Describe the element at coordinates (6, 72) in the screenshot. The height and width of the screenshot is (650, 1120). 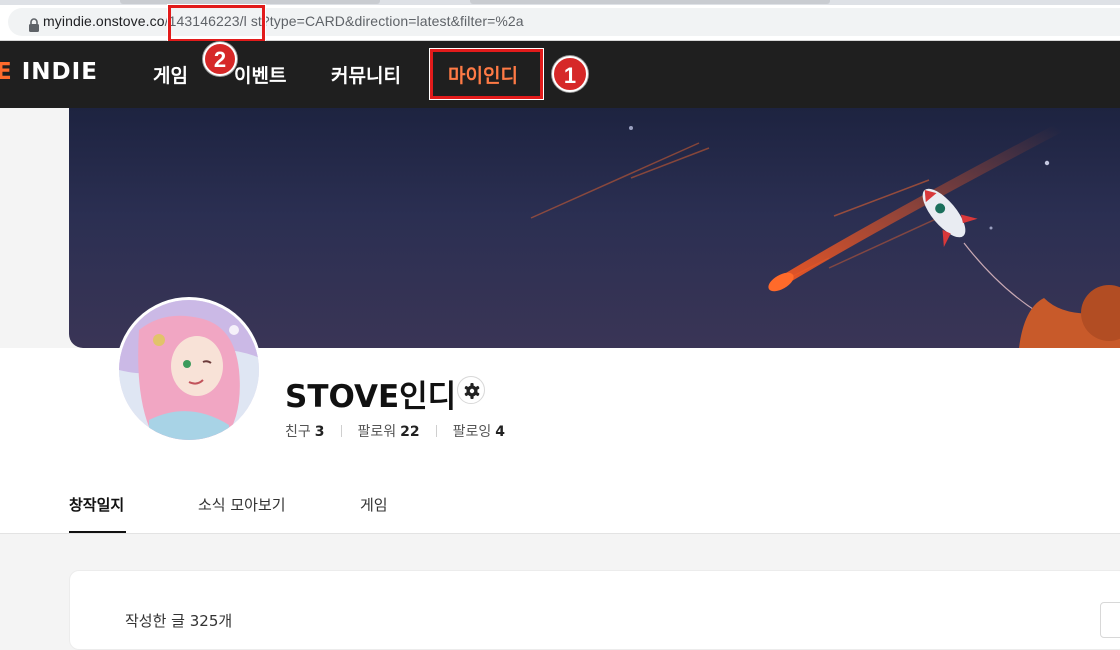
I see `logo-mark: E` at that location.